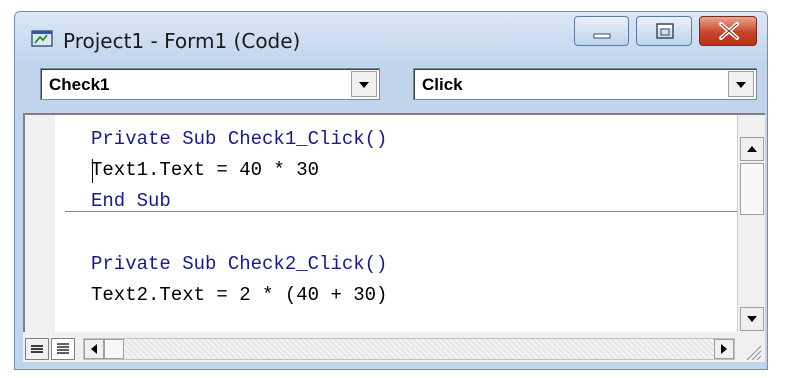 This screenshot has width=786, height=378. Describe the element at coordinates (601, 31) in the screenshot. I see `minimize-button` at that location.